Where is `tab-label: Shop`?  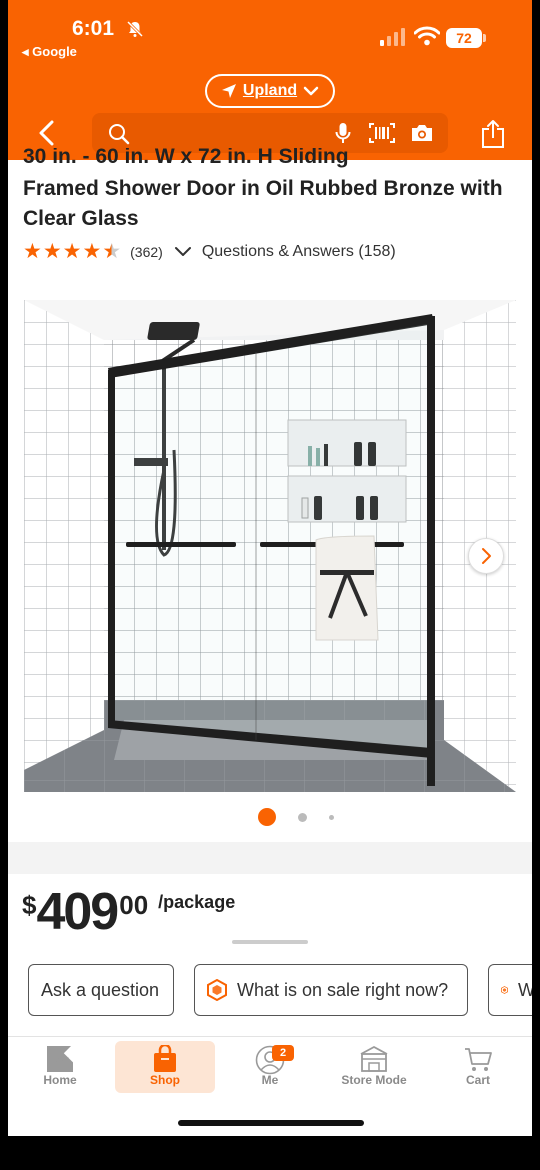 tab-label: Shop is located at coordinates (165, 1080).